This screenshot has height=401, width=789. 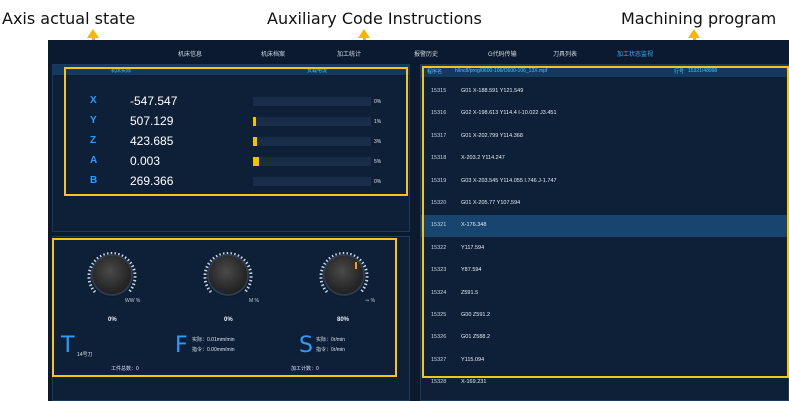 I want to click on annotation-aux-code: Auxiliary Code Instructions, so click(x=374, y=18).